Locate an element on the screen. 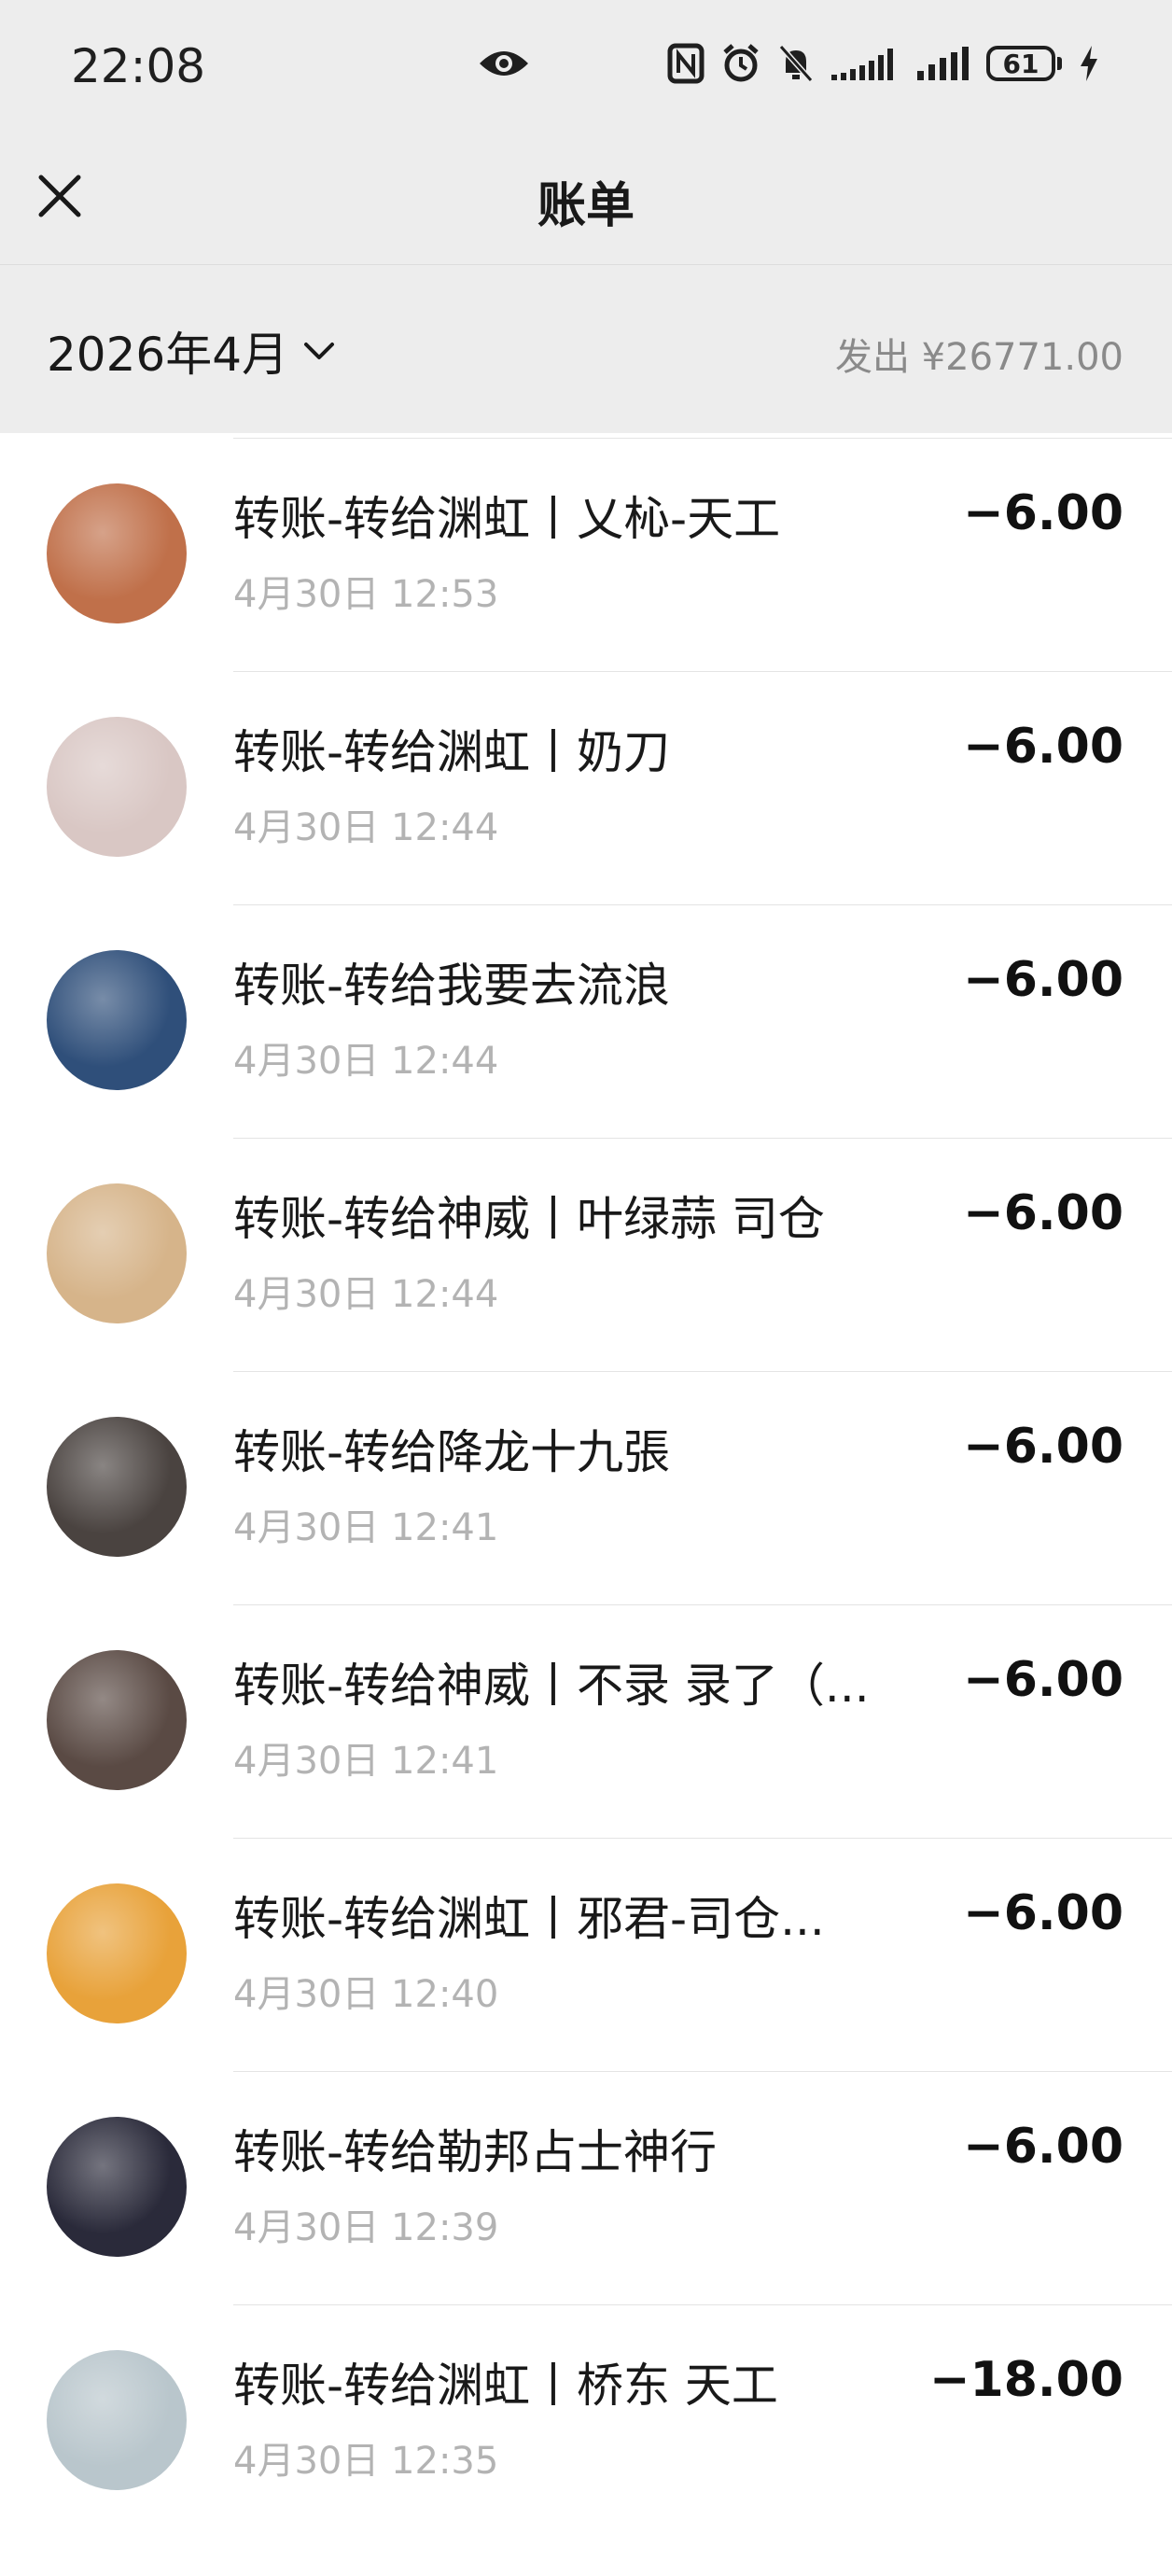 This screenshot has width=1172, height=2576. transaction-row: 转账-转给渊虹丨邪君-司仓... 4月30日 12:40 −6.00 is located at coordinates (586, 1949).